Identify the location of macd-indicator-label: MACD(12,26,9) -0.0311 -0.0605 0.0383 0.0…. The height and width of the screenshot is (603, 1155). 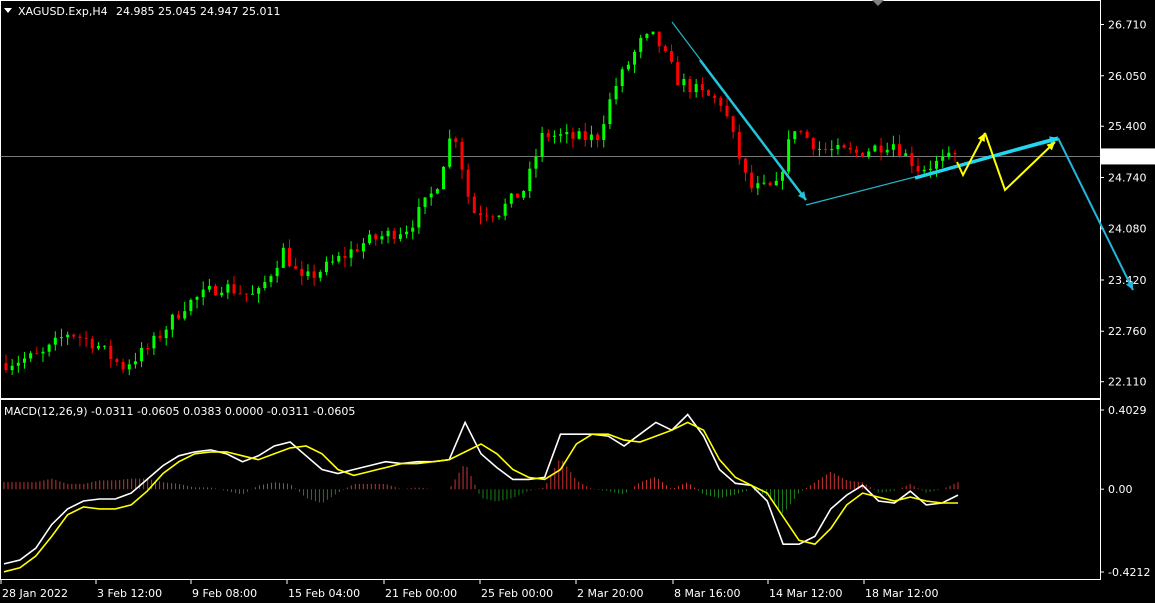
(179, 411).